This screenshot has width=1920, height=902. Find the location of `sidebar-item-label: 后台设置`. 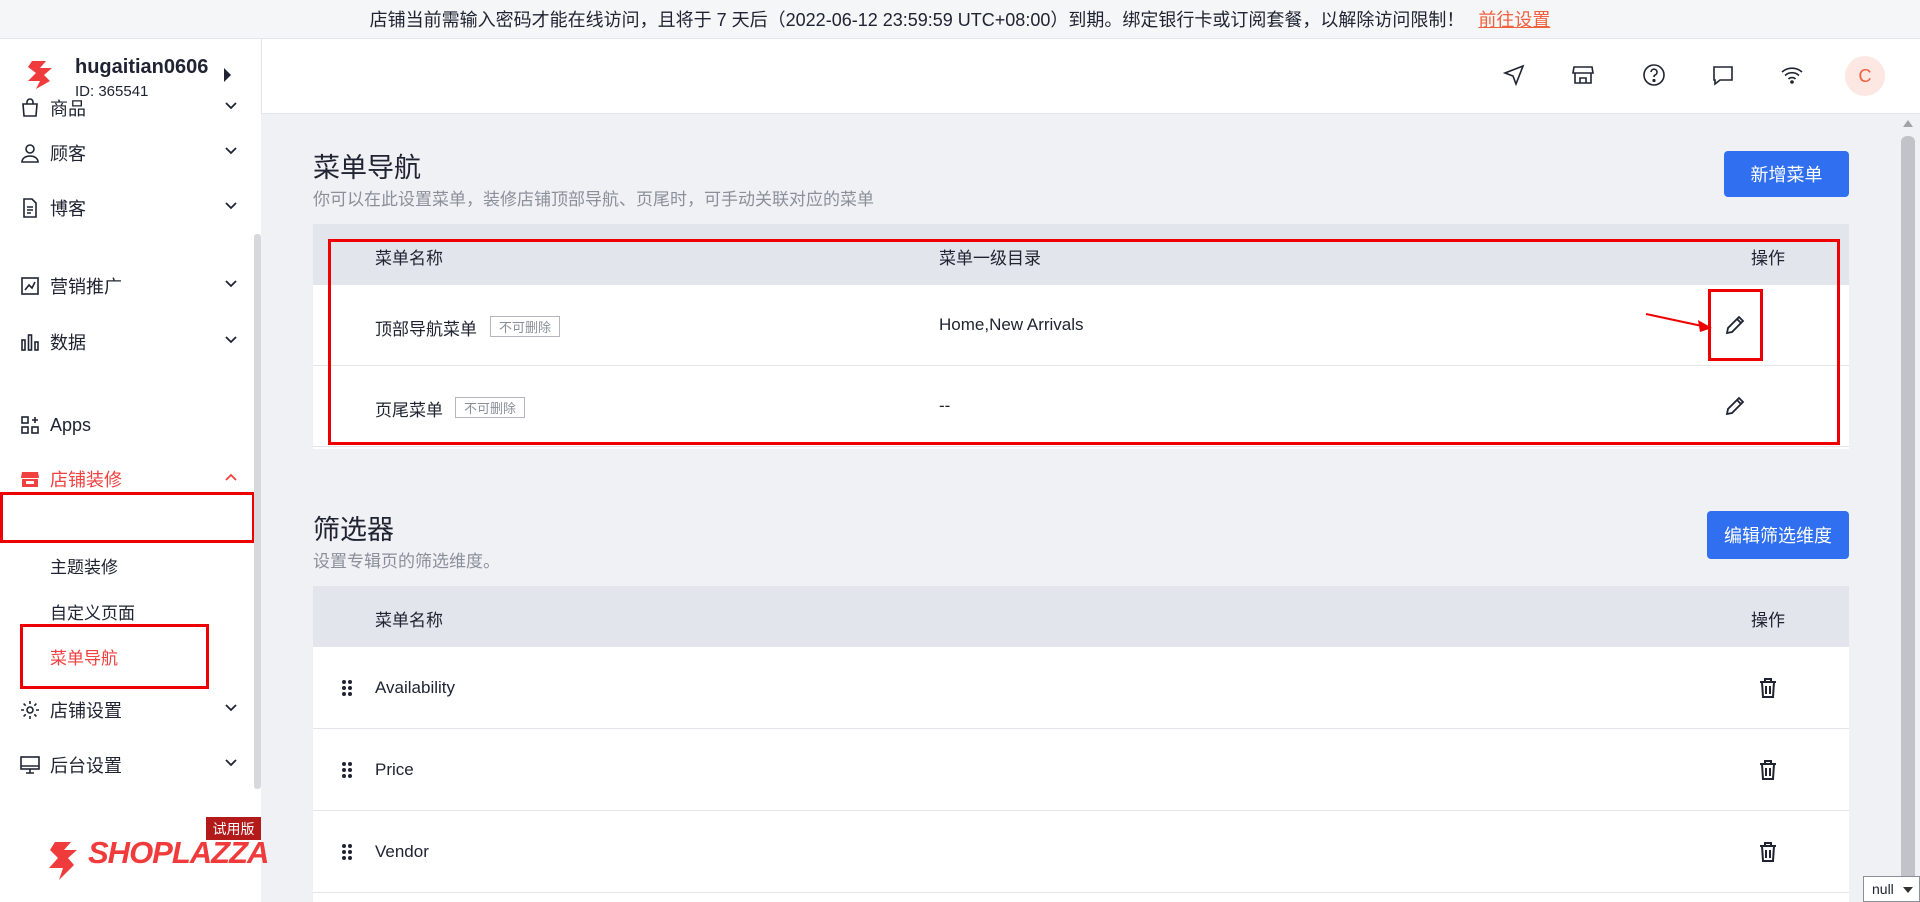

sidebar-item-label: 后台设置 is located at coordinates (86, 766).